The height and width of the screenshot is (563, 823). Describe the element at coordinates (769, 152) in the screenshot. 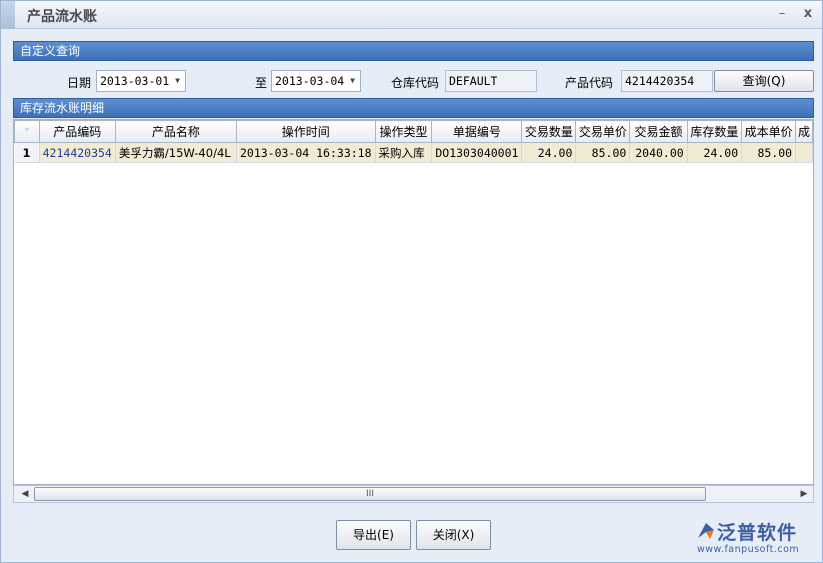

I see `cell-cost-price: 85.00` at that location.